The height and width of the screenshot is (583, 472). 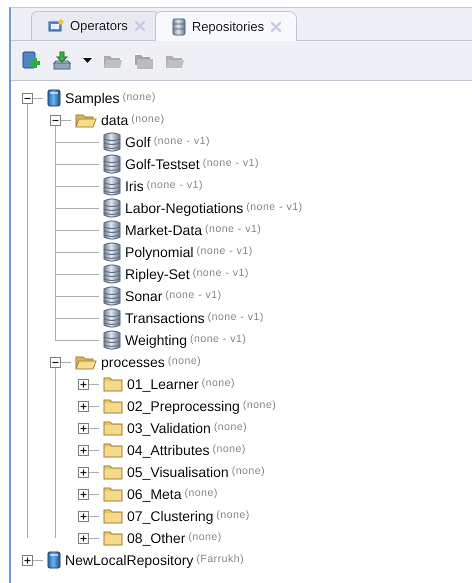 What do you see at coordinates (138, 142) in the screenshot?
I see `tree-item: Golf` at bounding box center [138, 142].